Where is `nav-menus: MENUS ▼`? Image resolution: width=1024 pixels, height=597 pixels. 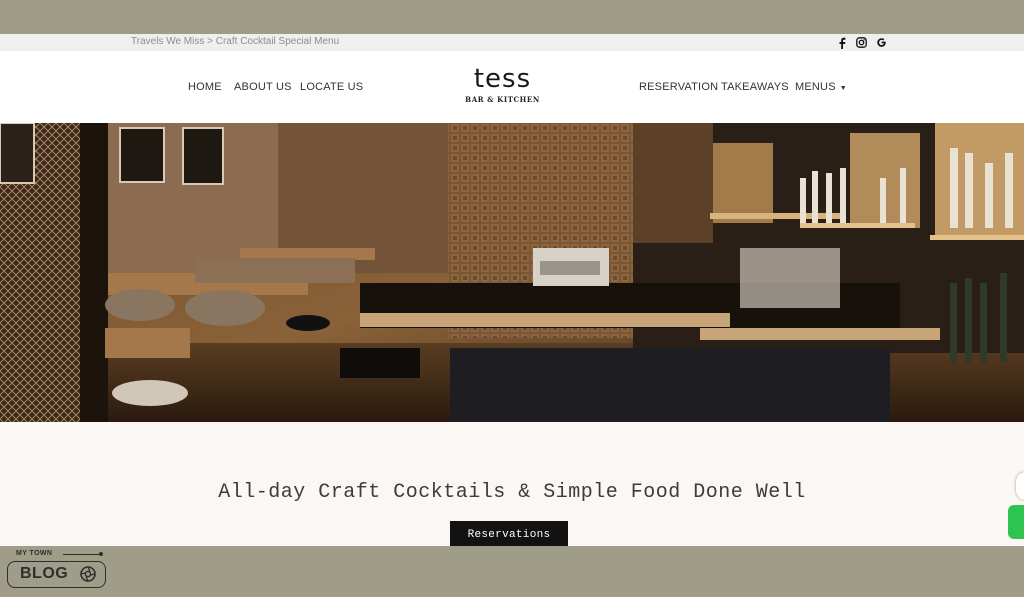
nav-menus: MENUS ▼ is located at coordinates (821, 87).